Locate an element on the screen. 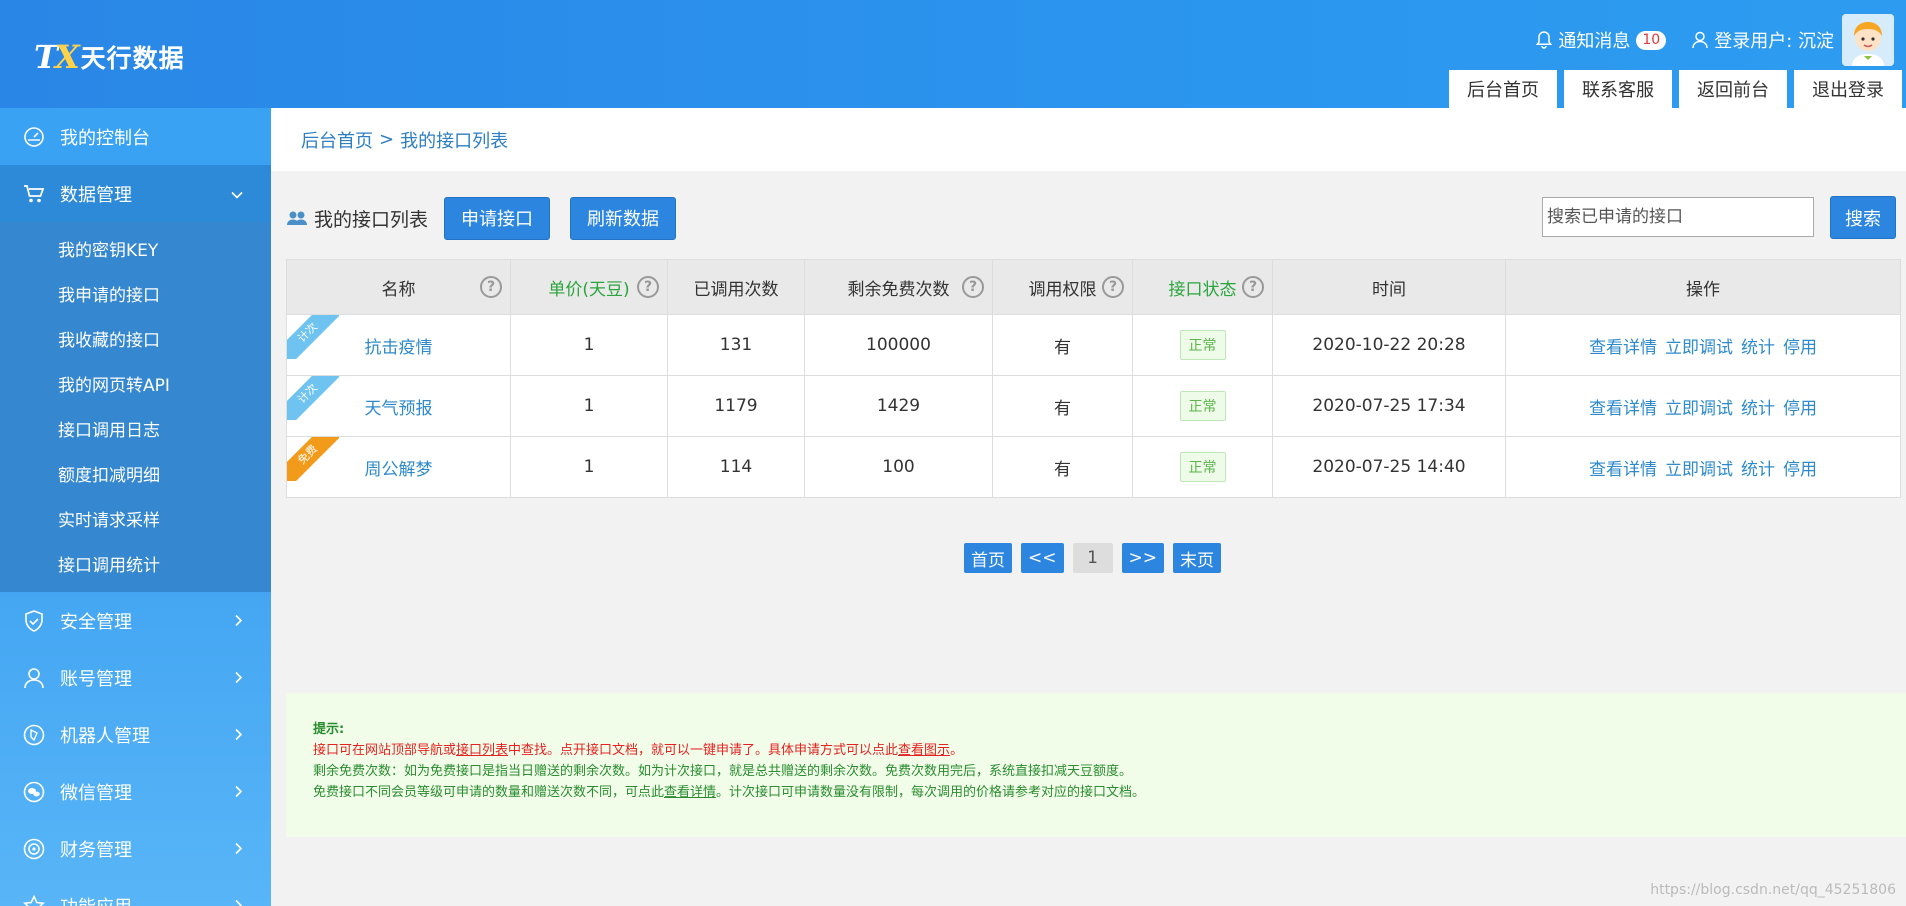 The height and width of the screenshot is (906, 1906). last-page-button: 末页 is located at coordinates (1197, 558).